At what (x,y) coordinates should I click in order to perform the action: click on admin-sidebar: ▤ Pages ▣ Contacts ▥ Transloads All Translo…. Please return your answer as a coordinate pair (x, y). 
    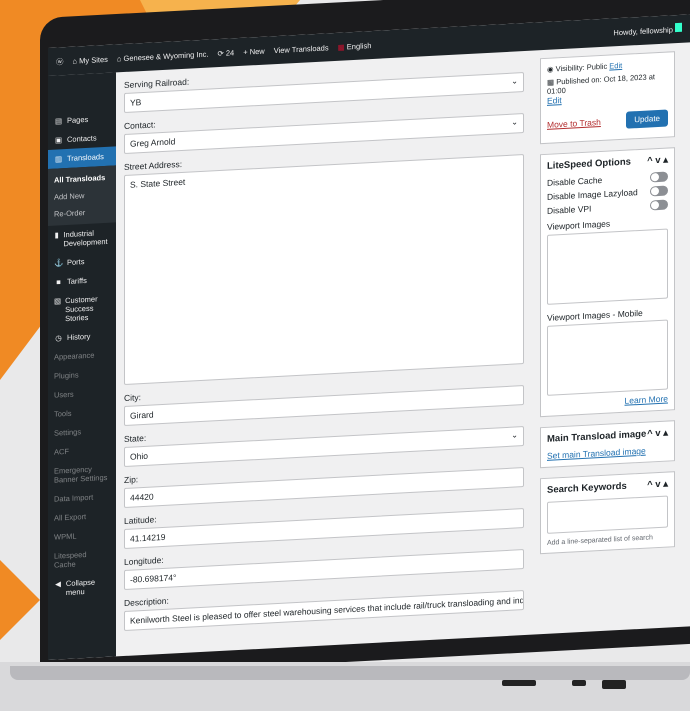
    Looking at the image, I should click on (82, 366).